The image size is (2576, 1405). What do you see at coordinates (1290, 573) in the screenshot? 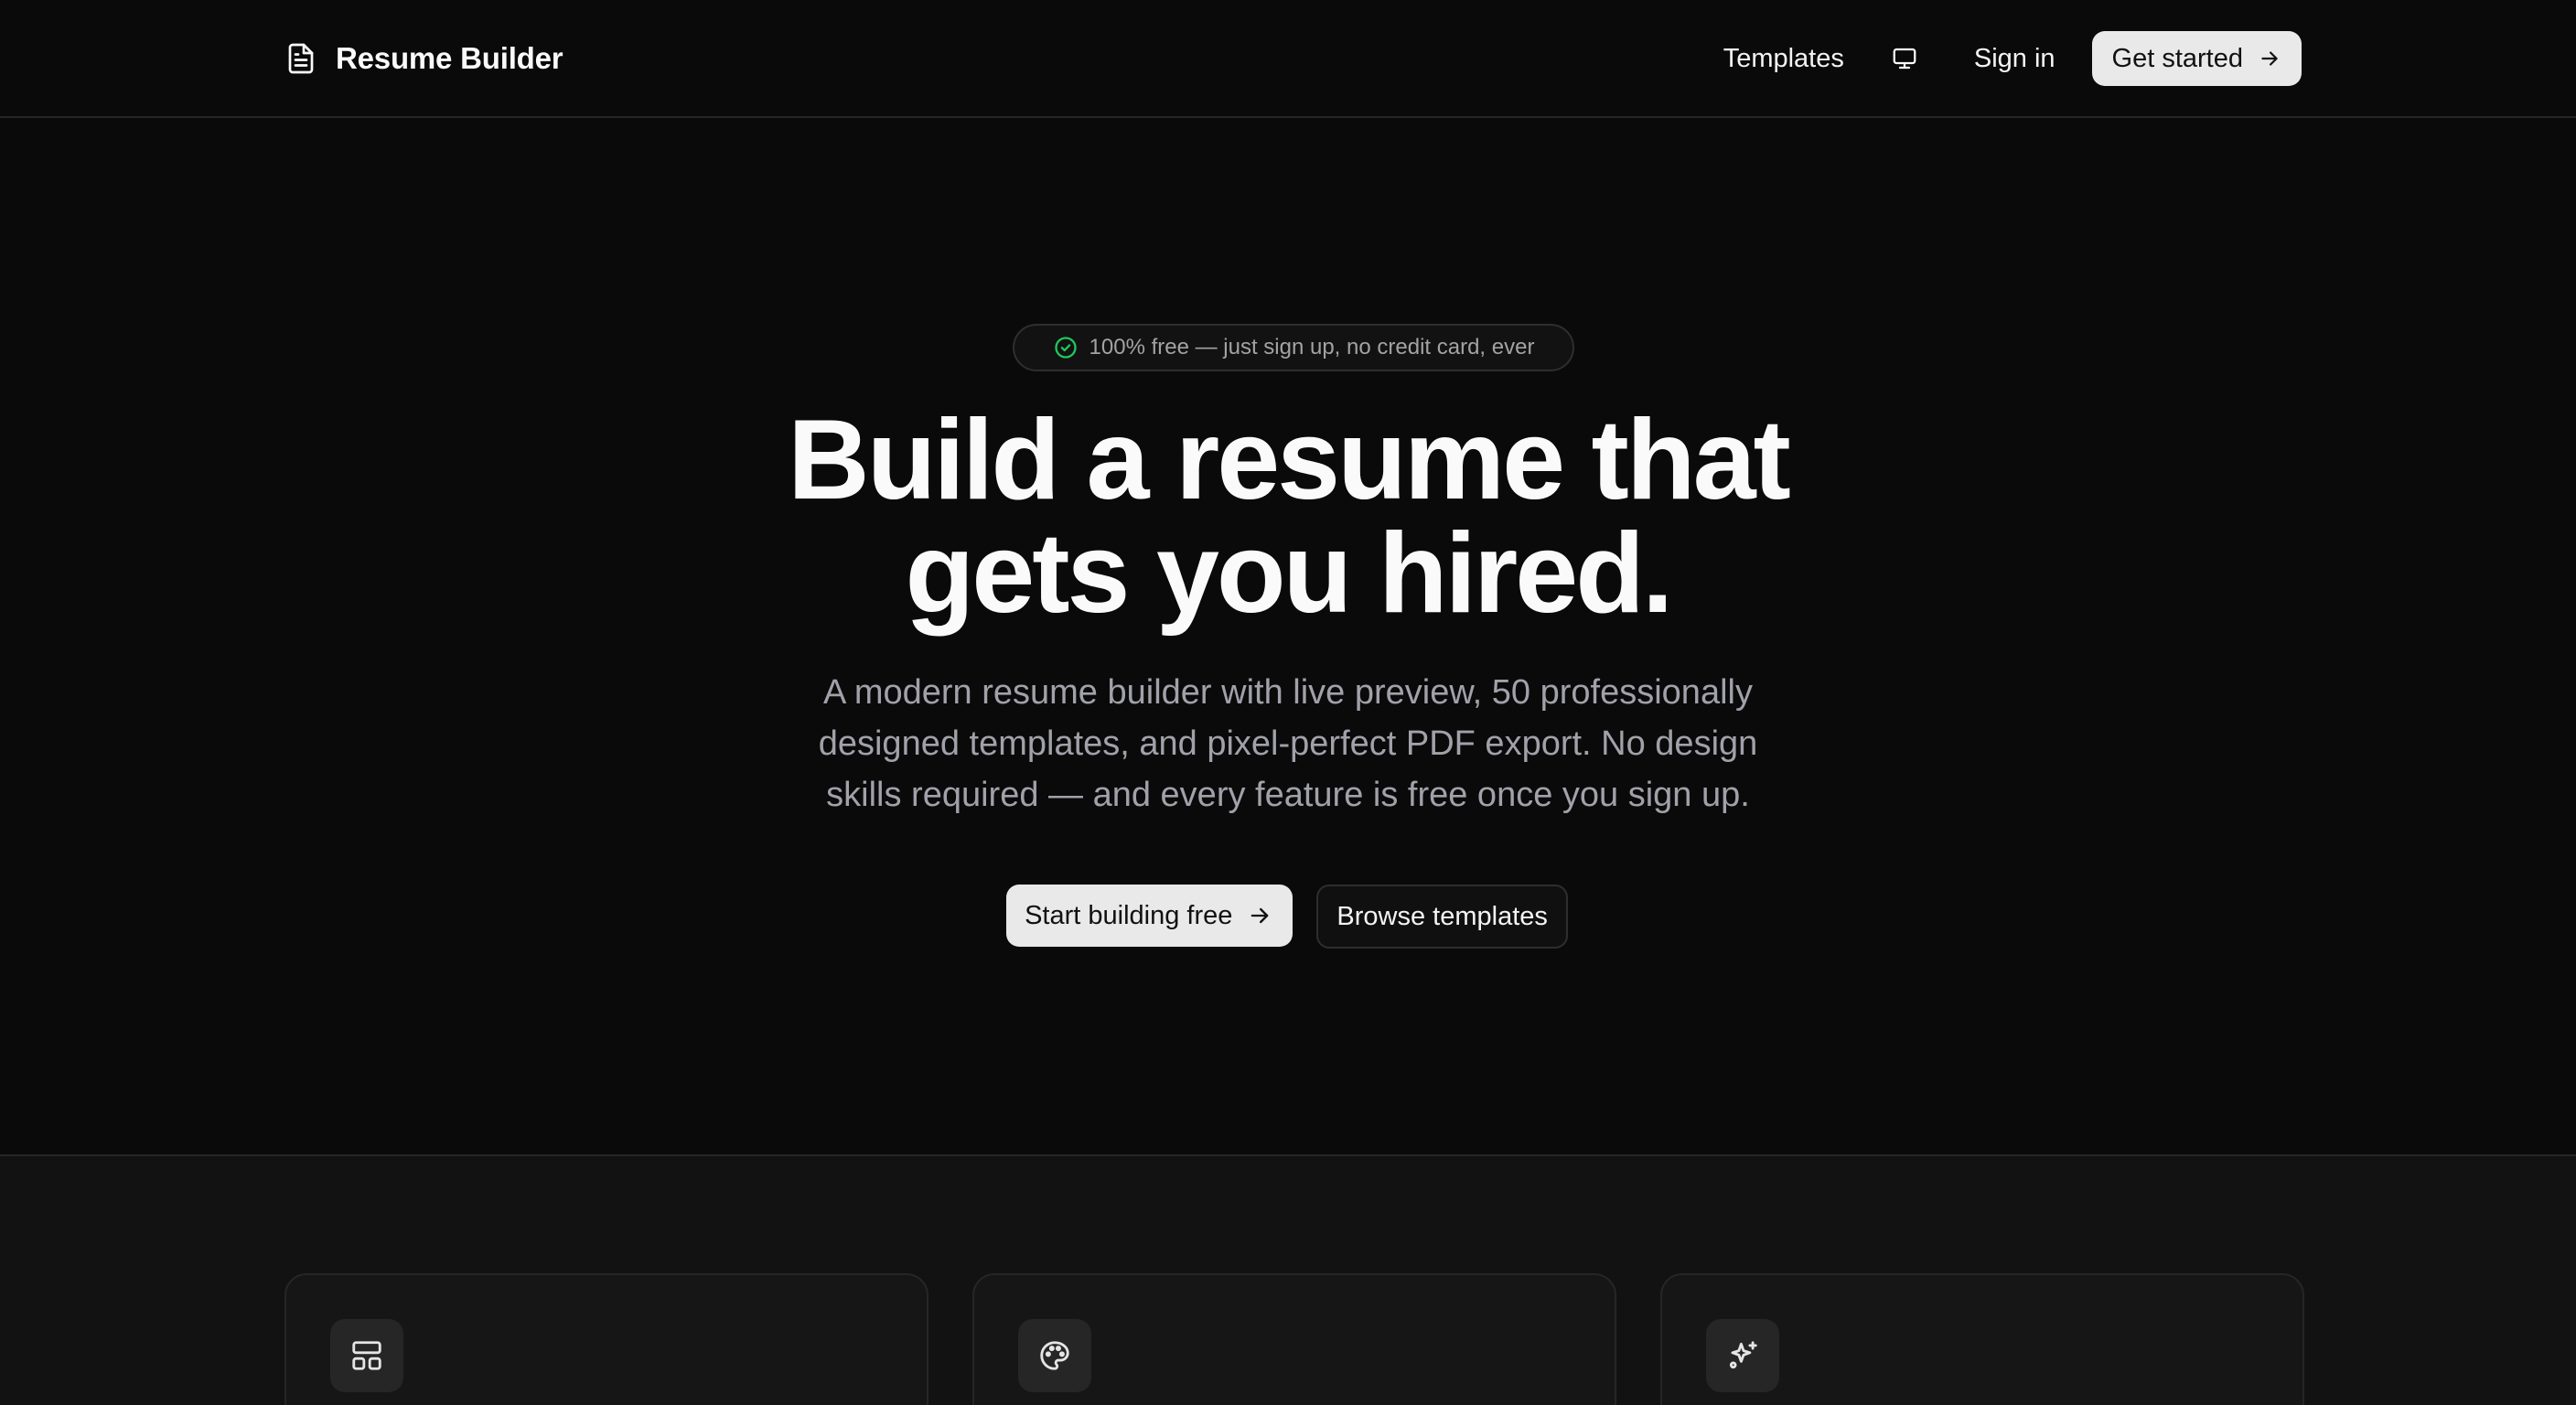
I see `hero-title-line-2: gets you hired.` at bounding box center [1290, 573].